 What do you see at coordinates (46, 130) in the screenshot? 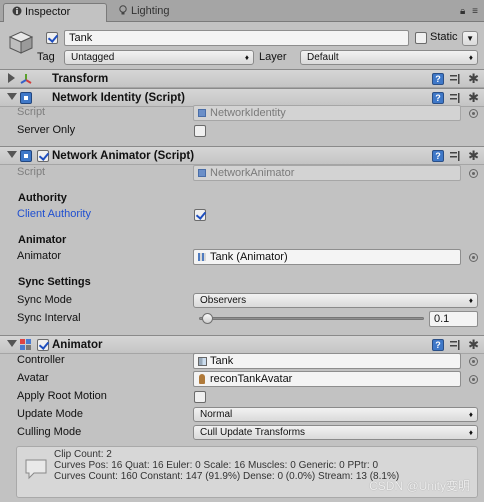
I see `server-only-label: Server Only` at bounding box center [46, 130].